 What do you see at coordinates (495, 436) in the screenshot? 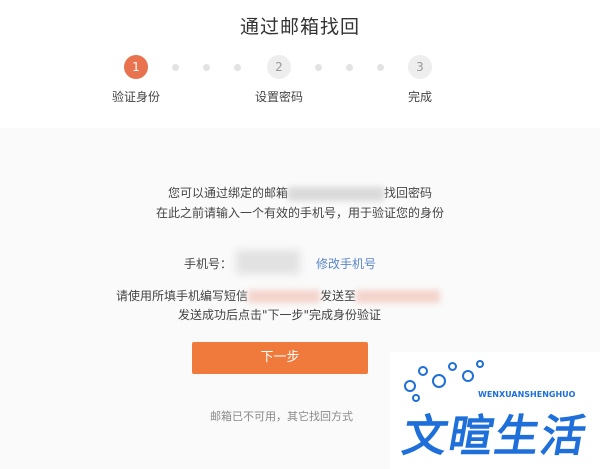
I see `watermark-title: 文暄生活` at bounding box center [495, 436].